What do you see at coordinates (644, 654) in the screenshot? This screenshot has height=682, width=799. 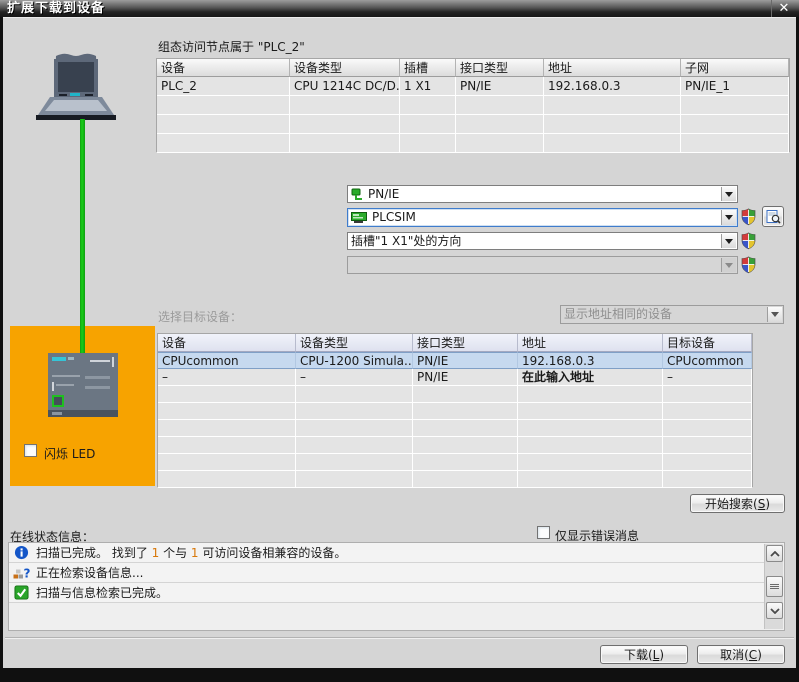 I see `download-button: 下载(L)` at bounding box center [644, 654].